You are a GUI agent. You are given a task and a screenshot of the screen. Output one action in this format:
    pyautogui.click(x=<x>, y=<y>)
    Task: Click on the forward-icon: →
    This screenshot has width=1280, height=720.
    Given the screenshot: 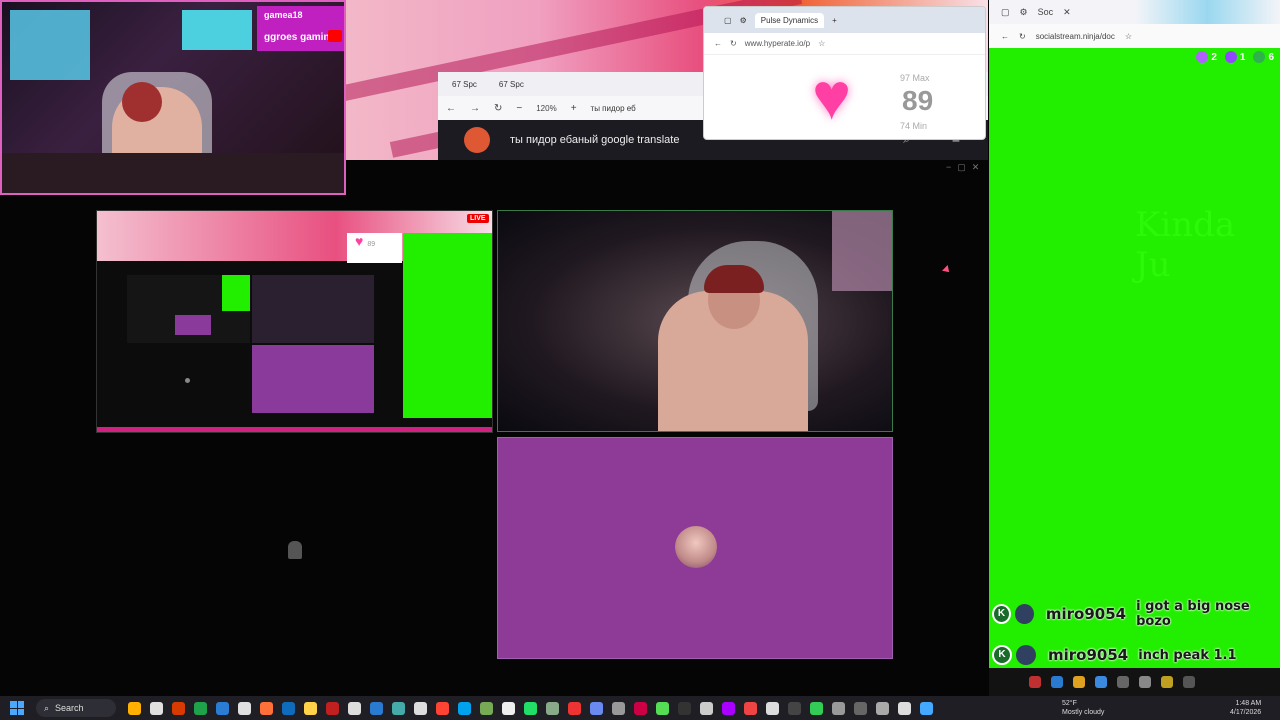 What is the action you would take?
    pyautogui.click(x=475, y=108)
    